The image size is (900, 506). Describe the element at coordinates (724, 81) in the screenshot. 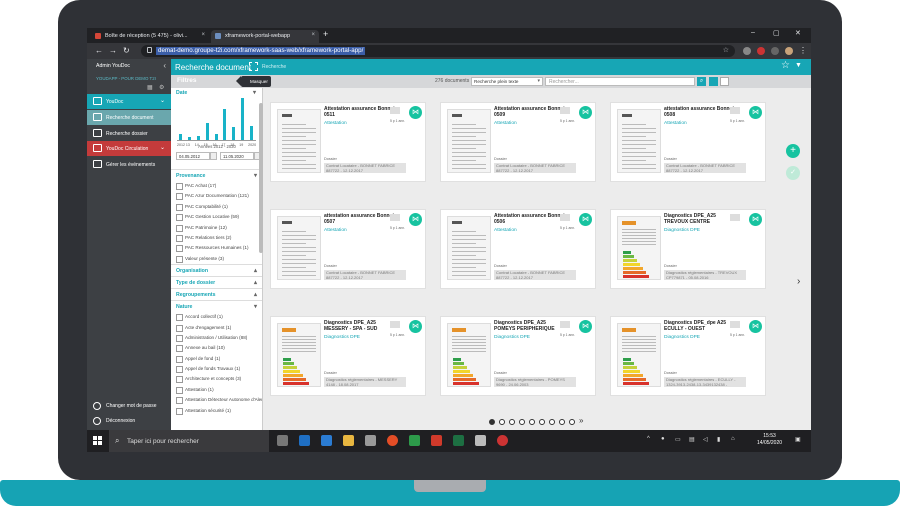

I see `list-view-icon` at that location.